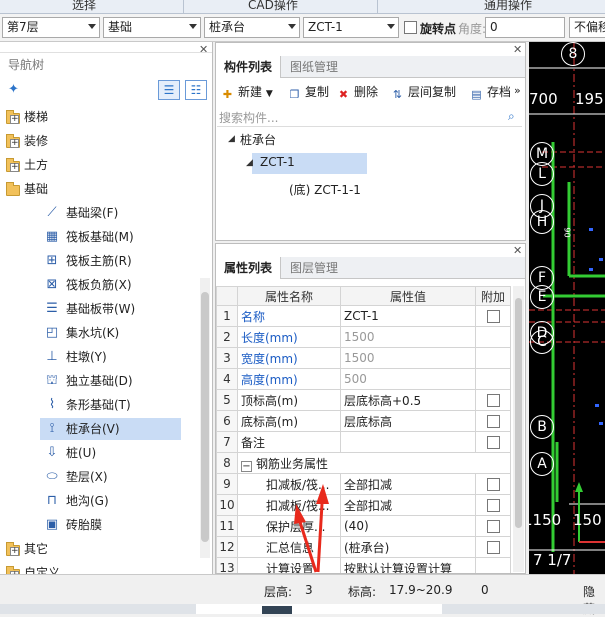 The width and height of the screenshot is (605, 617). What do you see at coordinates (249, 268) in the screenshot?
I see `tab-property-list: 属性列表` at bounding box center [249, 268].